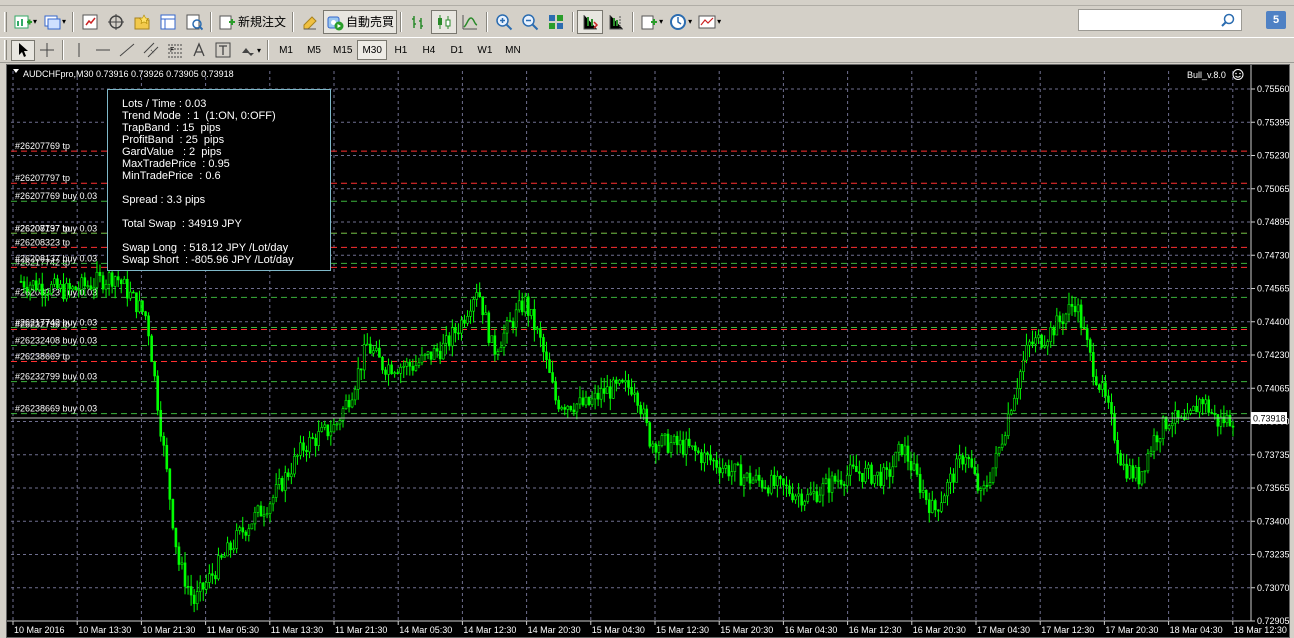  I want to click on timeframe-w1: W1, so click(485, 50).